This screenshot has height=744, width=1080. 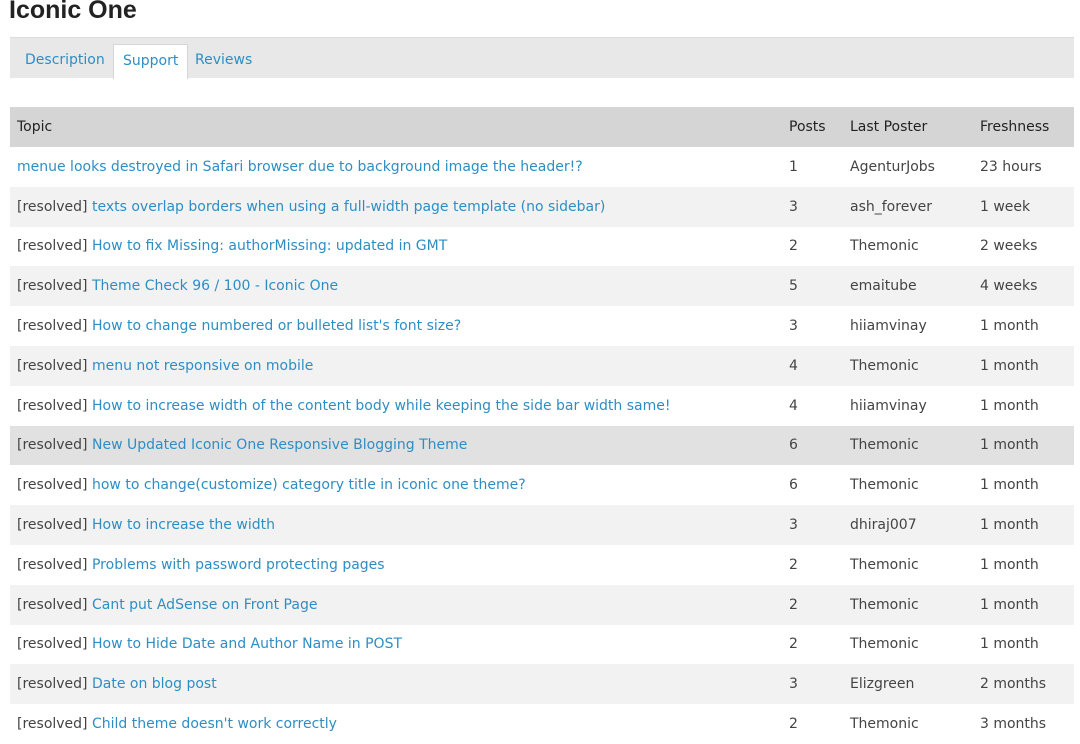 I want to click on last-poster: Elizgreen, so click(x=908, y=684).